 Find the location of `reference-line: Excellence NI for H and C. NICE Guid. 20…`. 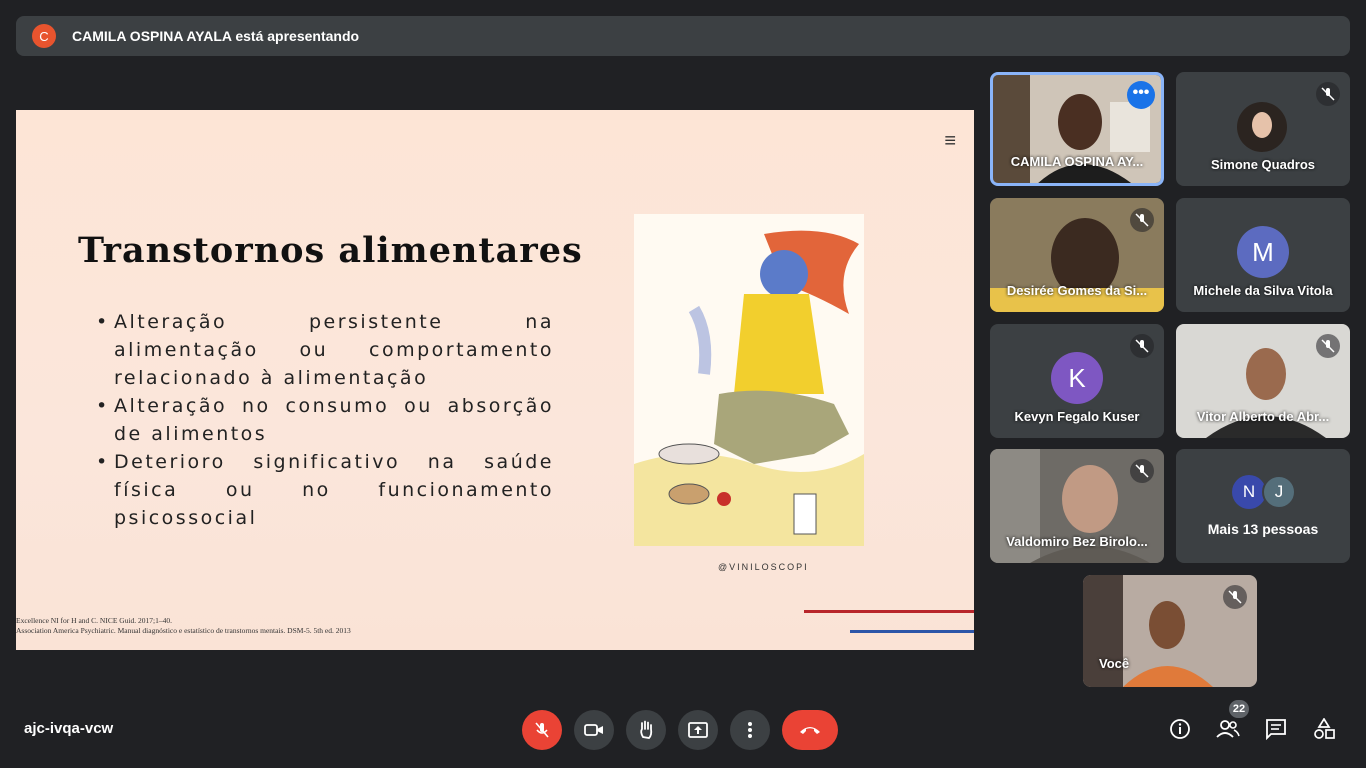

reference-line: Excellence NI for H and C. NICE Guid. 20… is located at coordinates (94, 620).